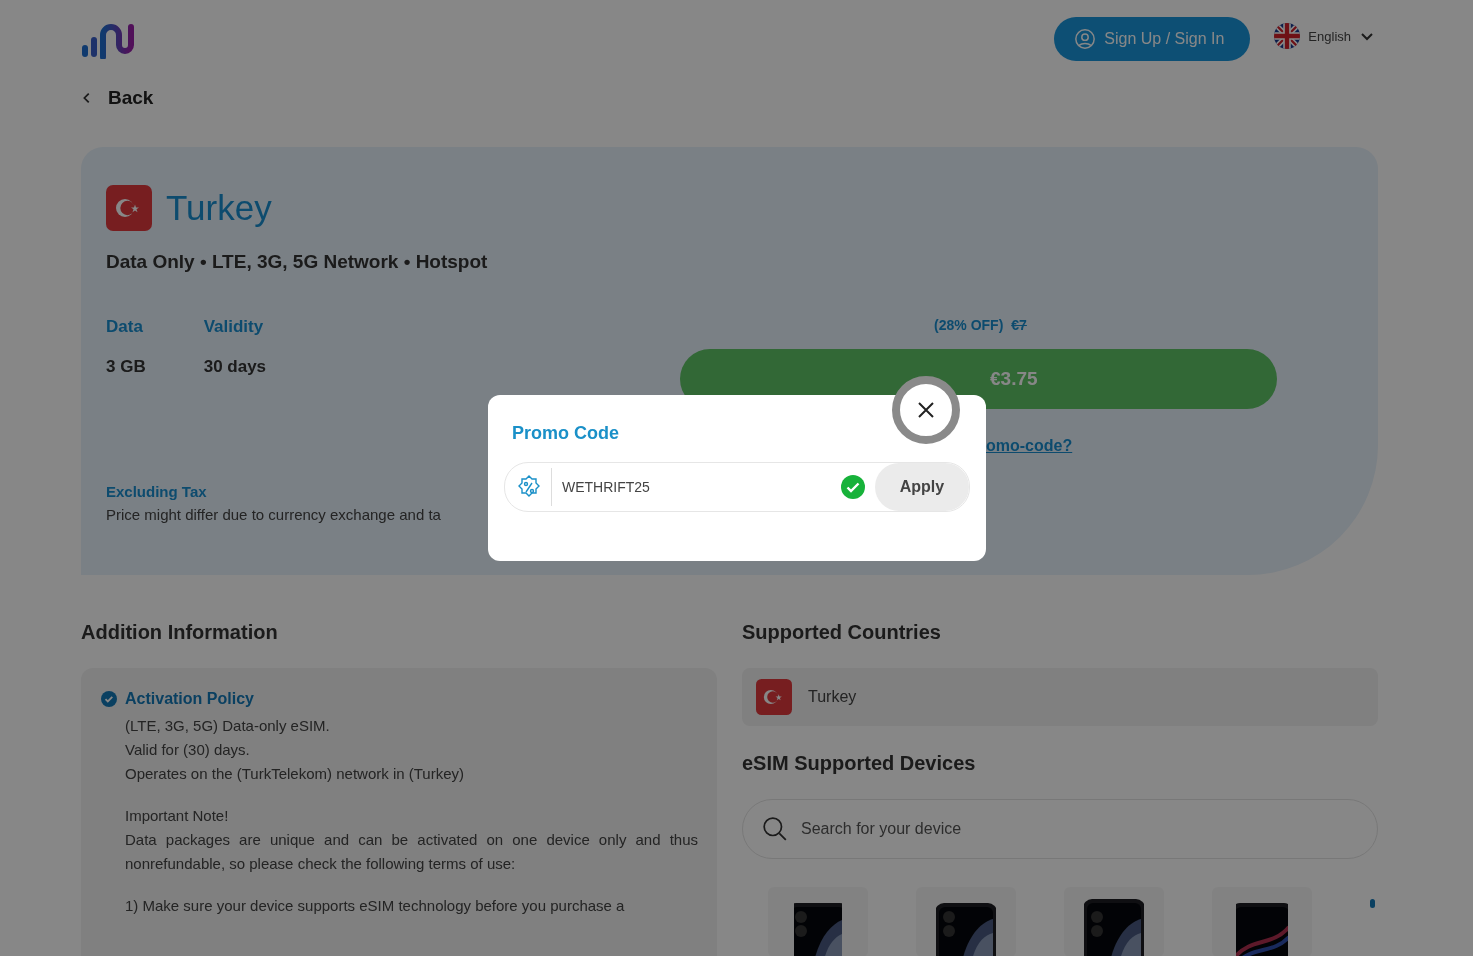 The height and width of the screenshot is (956, 1473). Describe the element at coordinates (859, 763) in the screenshot. I see `section-heading: eSIM Supported Devices` at that location.